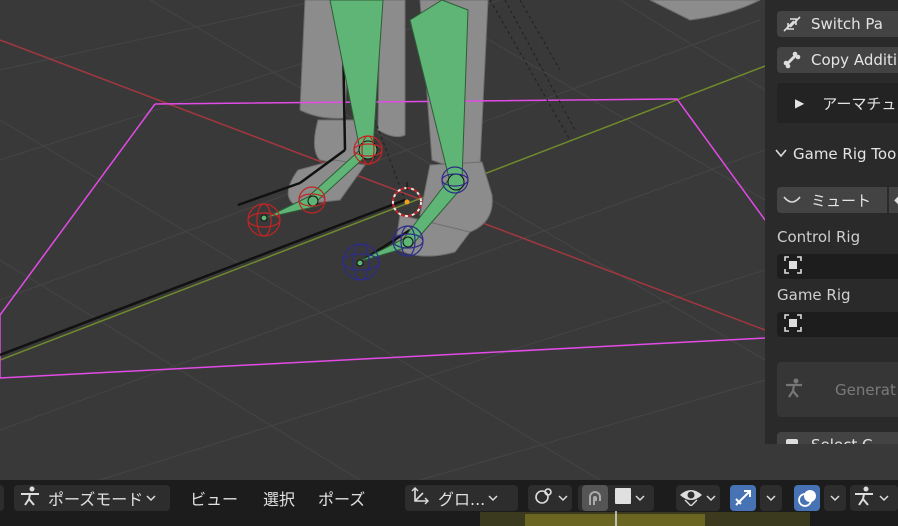 Image resolution: width=898 pixels, height=526 pixels. What do you see at coordinates (214, 498) in the screenshot?
I see `menu-view: ビュー` at bounding box center [214, 498].